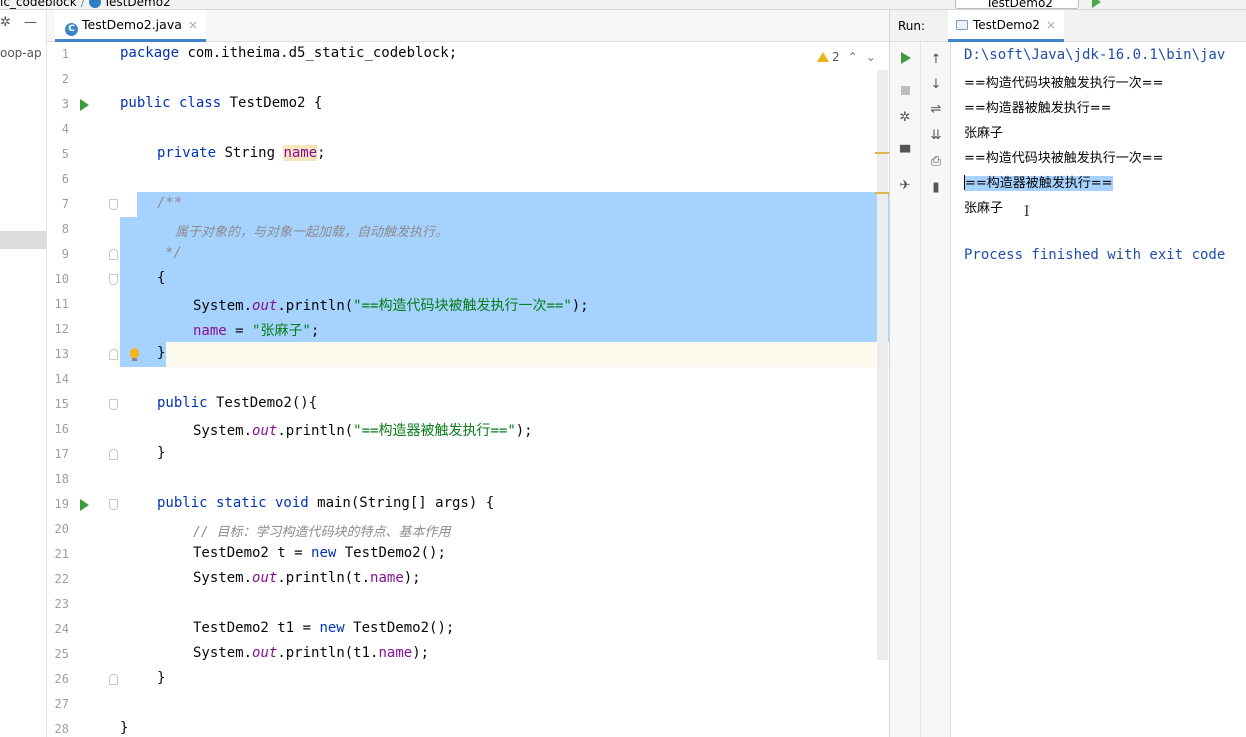 Image resolution: width=1246 pixels, height=737 pixels. I want to click on code-text: name = "张麻子";, so click(256, 331).